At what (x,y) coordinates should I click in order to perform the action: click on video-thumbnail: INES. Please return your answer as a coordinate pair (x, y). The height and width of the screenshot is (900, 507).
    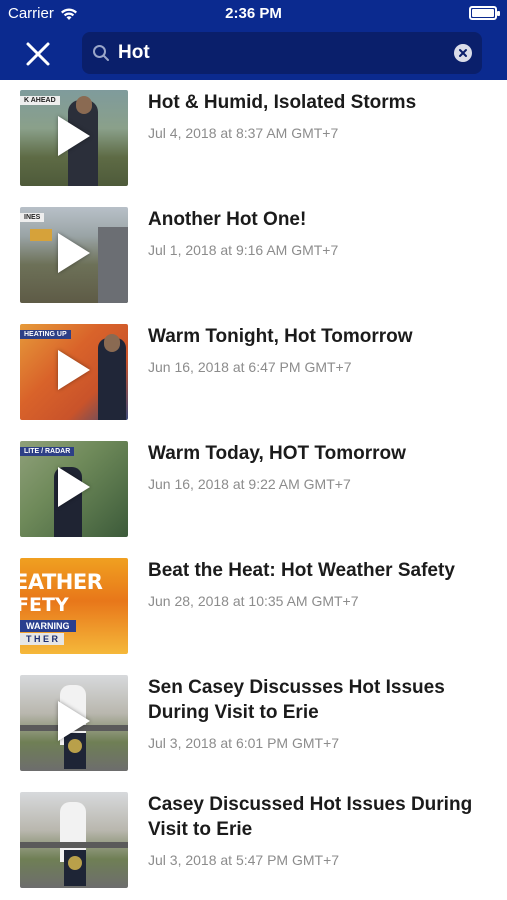
    Looking at the image, I should click on (74, 255).